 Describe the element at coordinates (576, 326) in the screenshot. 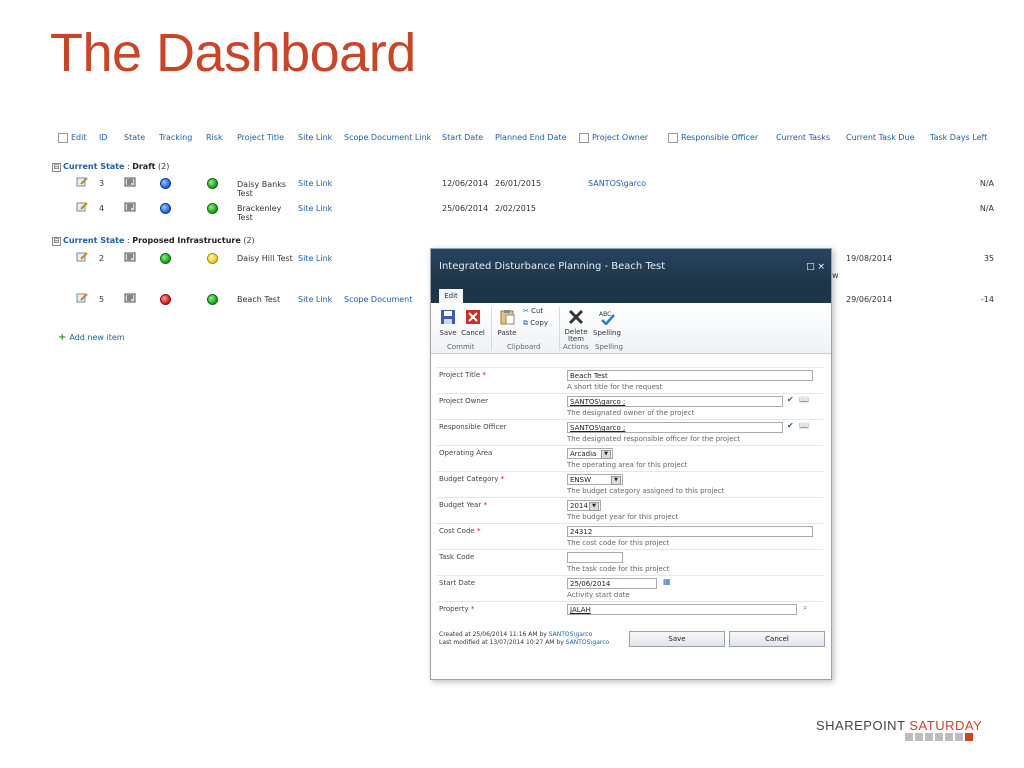

I see `delete-item-button: Delete Item` at that location.